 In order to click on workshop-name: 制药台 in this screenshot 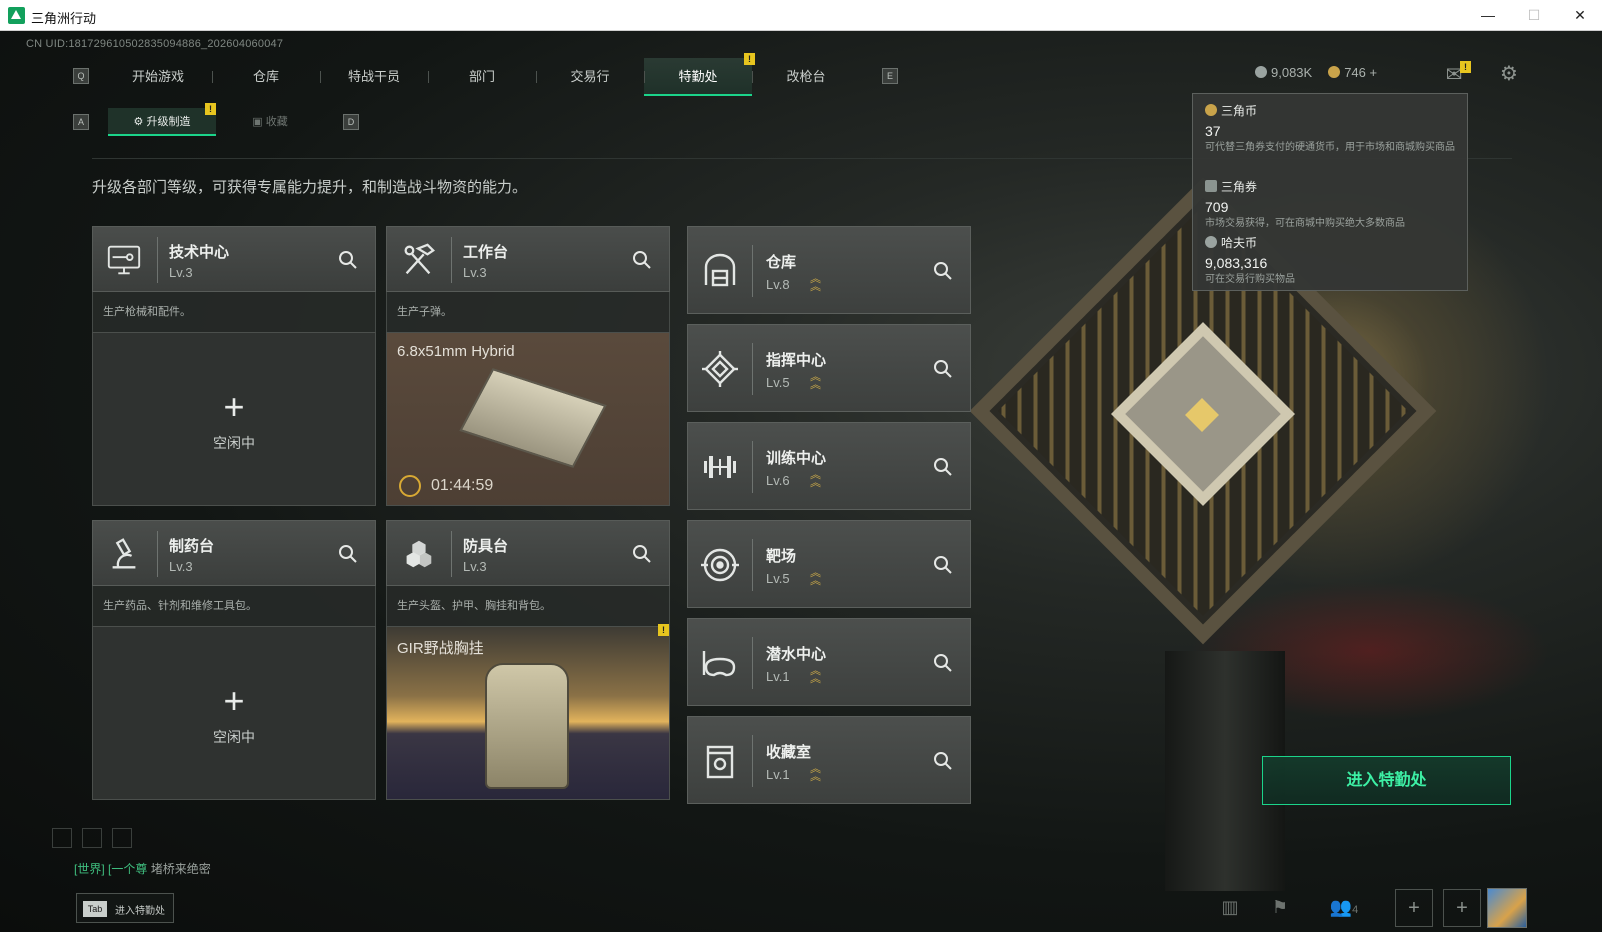, I will do `click(192, 546)`.